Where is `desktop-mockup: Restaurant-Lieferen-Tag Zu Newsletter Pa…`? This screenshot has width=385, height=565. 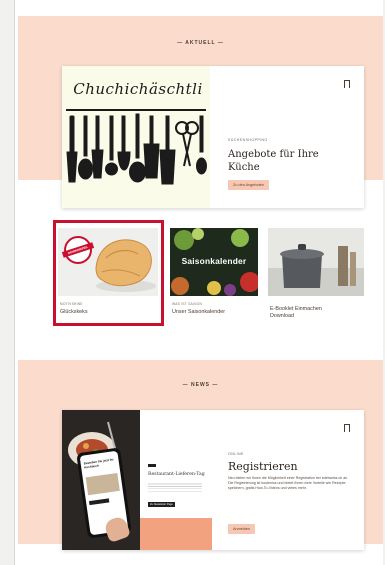 desktop-mockup: Restaurant-Lieferen-Tag Zu Newsletter Pa… is located at coordinates (176, 487).